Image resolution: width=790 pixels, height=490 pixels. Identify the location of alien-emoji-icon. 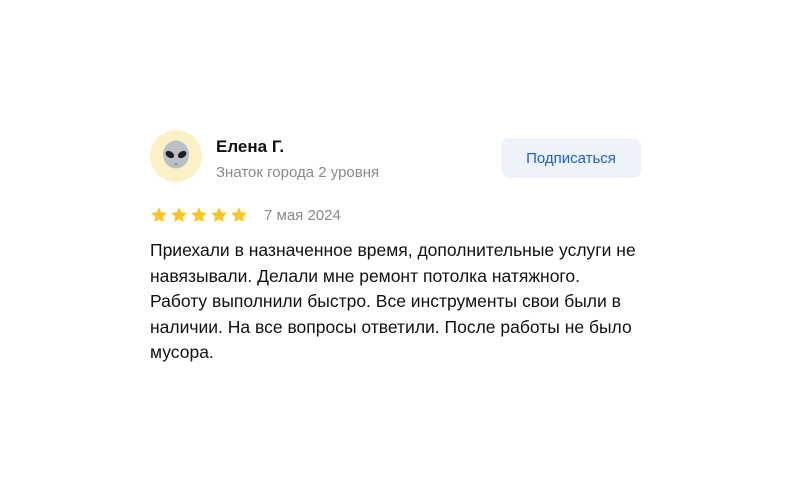
(176, 154).